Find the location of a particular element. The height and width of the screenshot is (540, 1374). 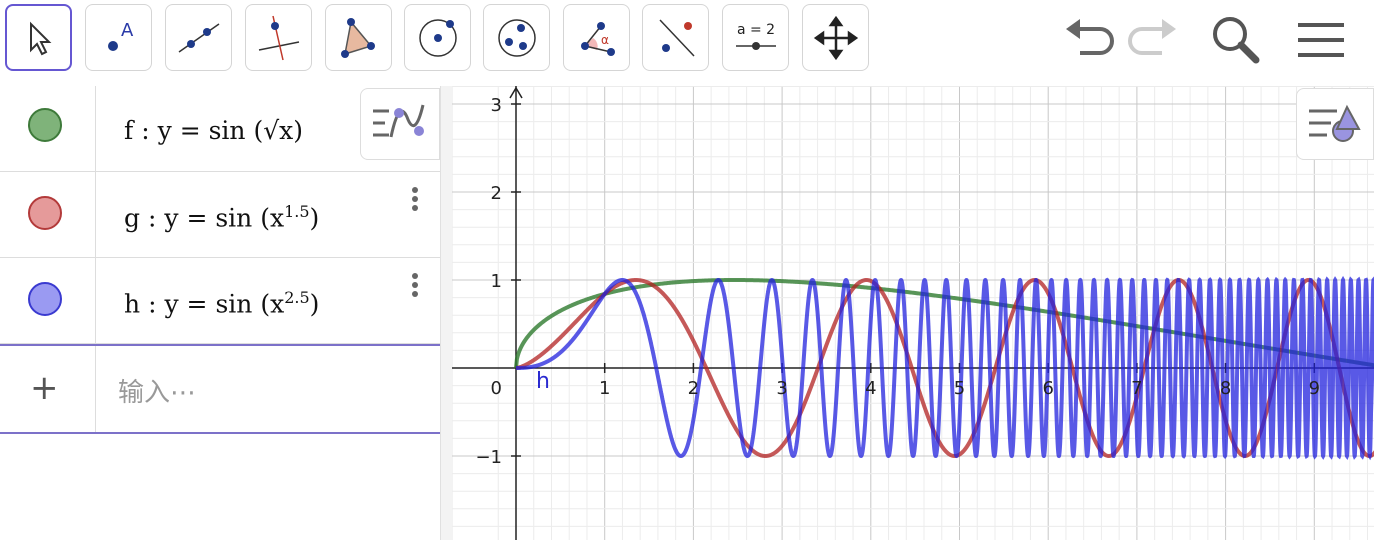

x-tick-label-3: 3 is located at coordinates (781, 388).